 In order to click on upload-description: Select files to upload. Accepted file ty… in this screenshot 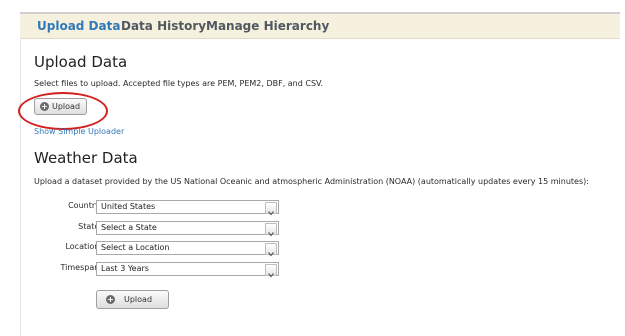, I will do `click(179, 83)`.